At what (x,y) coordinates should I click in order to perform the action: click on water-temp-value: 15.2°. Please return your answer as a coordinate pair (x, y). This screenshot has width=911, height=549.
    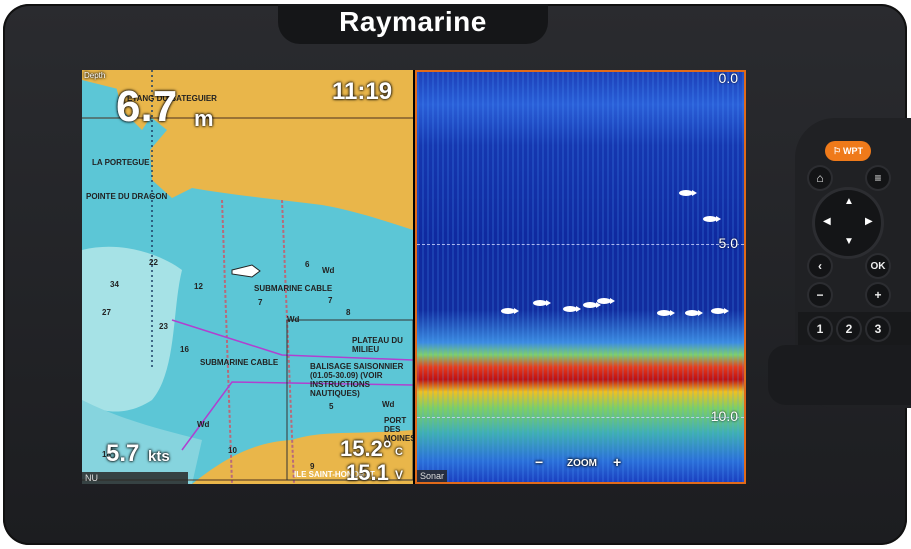
    Looking at the image, I should click on (366, 448).